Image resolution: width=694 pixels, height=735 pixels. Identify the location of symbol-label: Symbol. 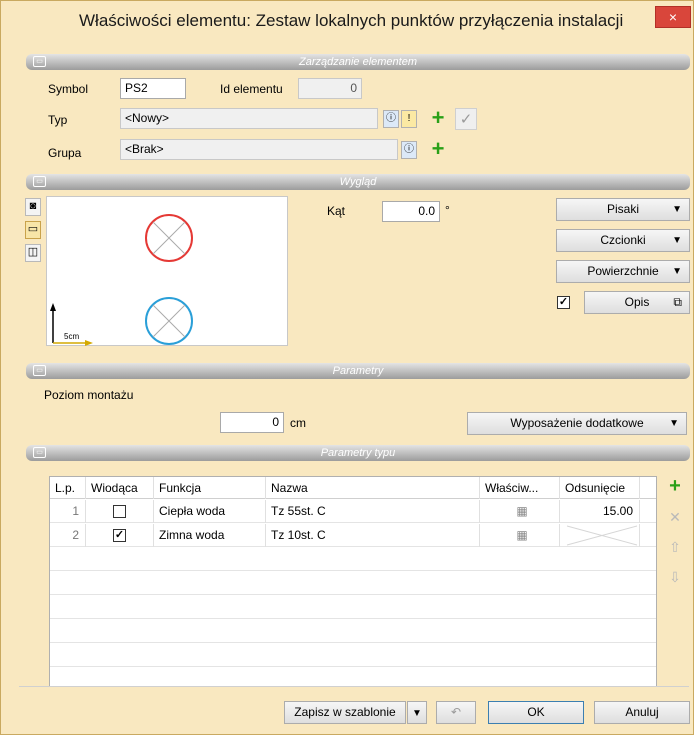
(68, 89).